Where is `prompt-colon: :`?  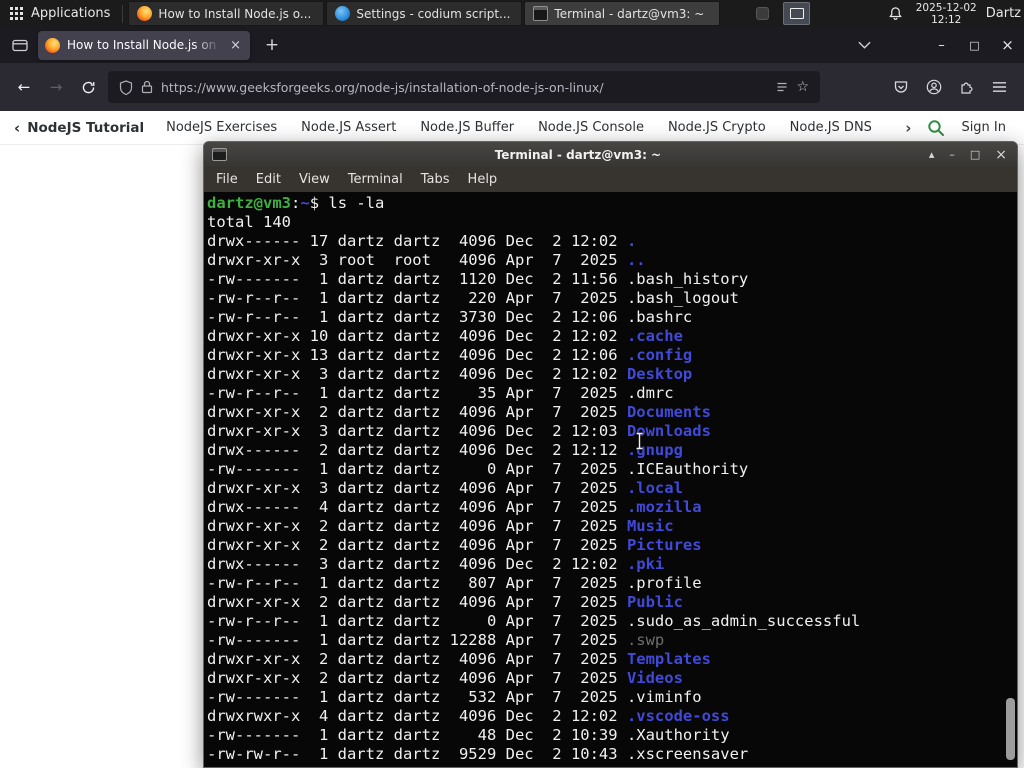 prompt-colon: : is located at coordinates (296, 203).